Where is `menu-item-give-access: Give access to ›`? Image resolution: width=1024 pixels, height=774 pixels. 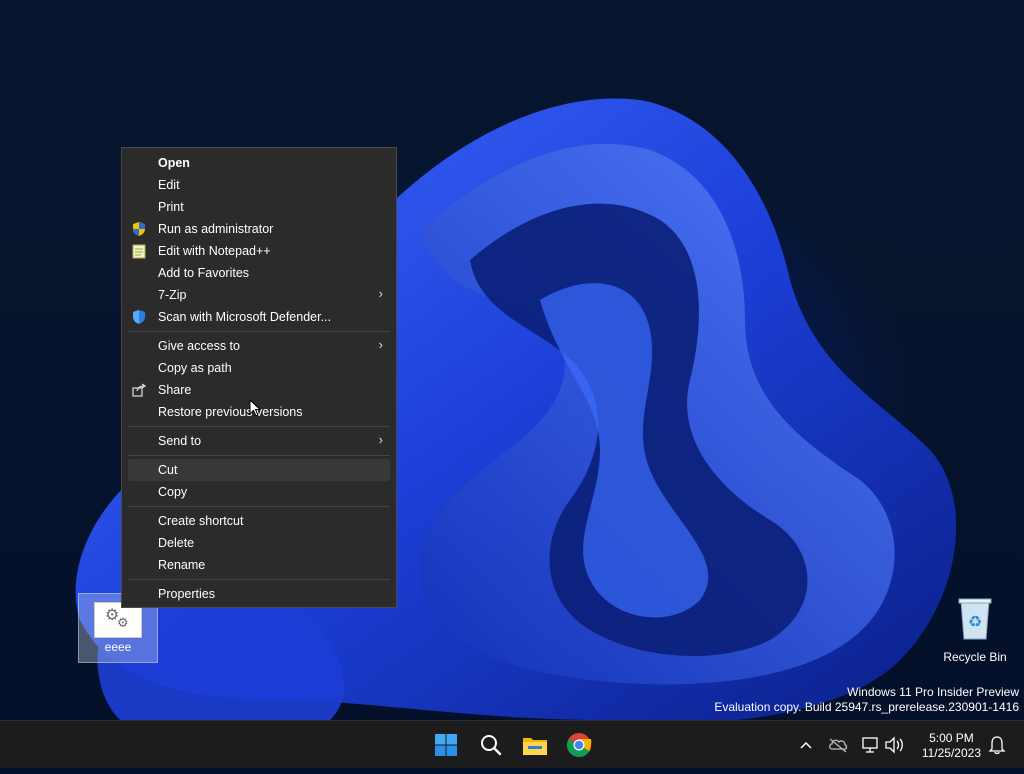
menu-item-give-access: Give access to › is located at coordinates (259, 346).